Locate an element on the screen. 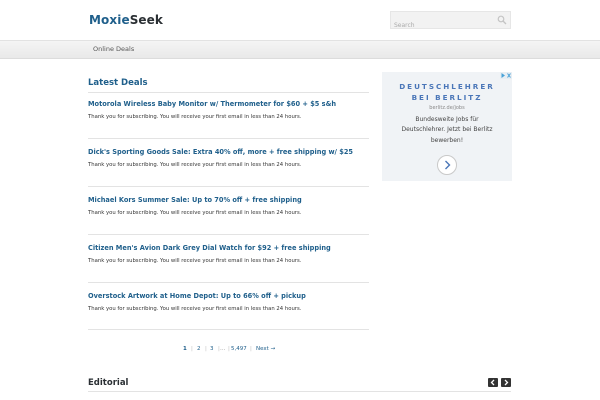 This screenshot has height=400, width=600. logo-moxie: Moxie is located at coordinates (109, 20).